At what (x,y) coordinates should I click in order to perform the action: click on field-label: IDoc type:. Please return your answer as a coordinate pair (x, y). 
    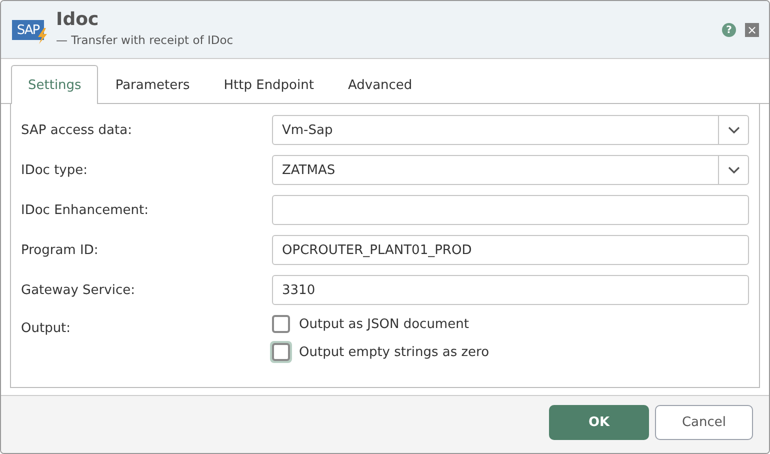
    Looking at the image, I should click on (54, 170).